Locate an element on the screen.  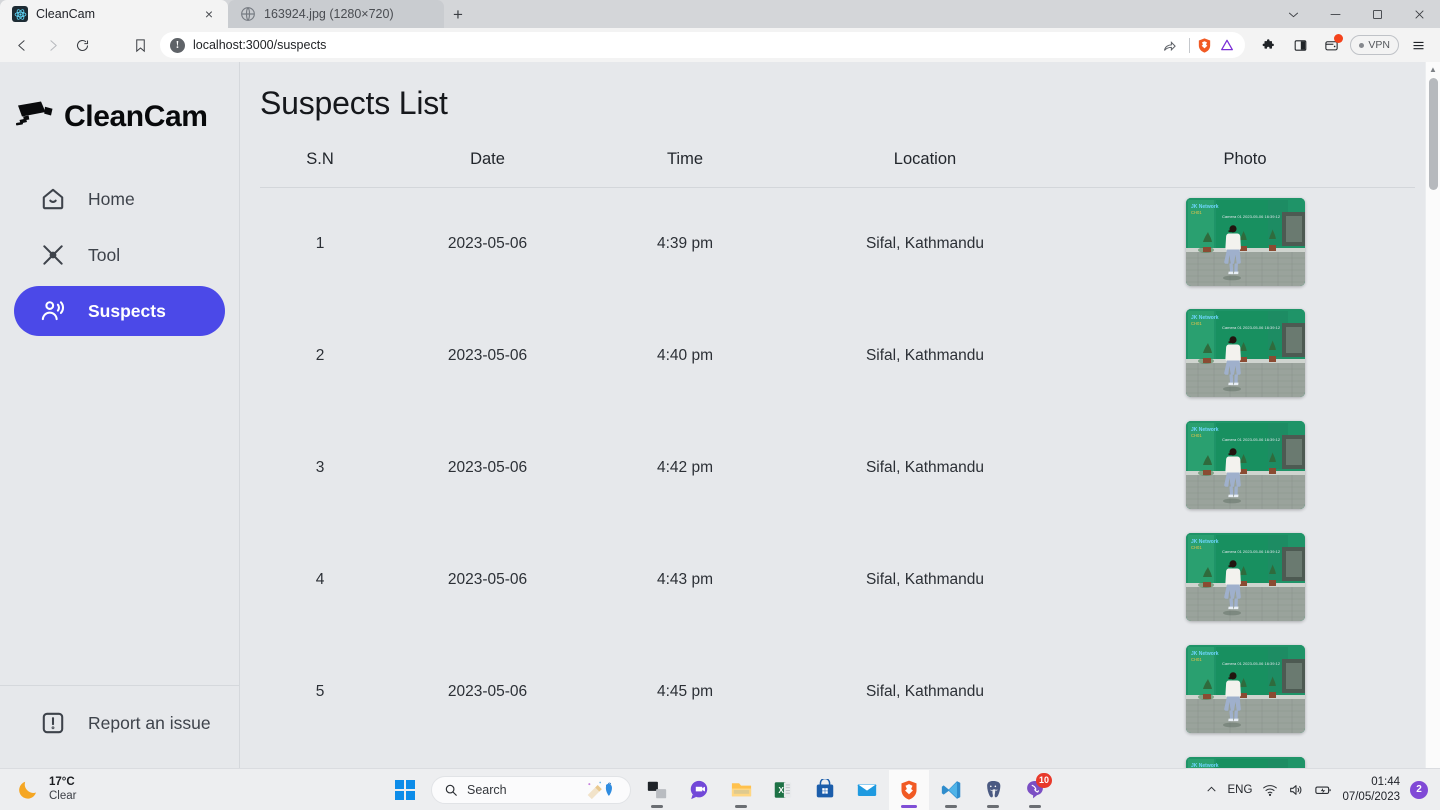
chat-icon is located at coordinates (699, 790).